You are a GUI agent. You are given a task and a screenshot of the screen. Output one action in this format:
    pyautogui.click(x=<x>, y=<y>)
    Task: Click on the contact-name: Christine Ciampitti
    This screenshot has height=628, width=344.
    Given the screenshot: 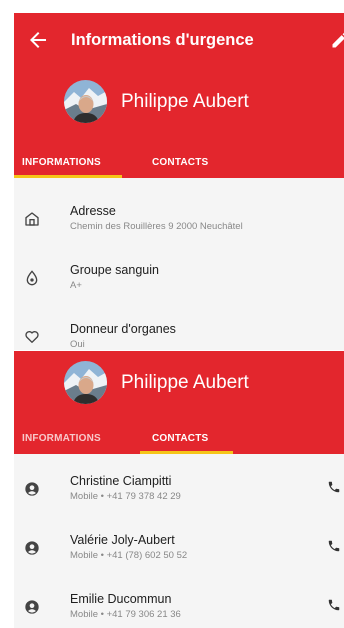 What is the action you would take?
    pyautogui.click(x=121, y=481)
    